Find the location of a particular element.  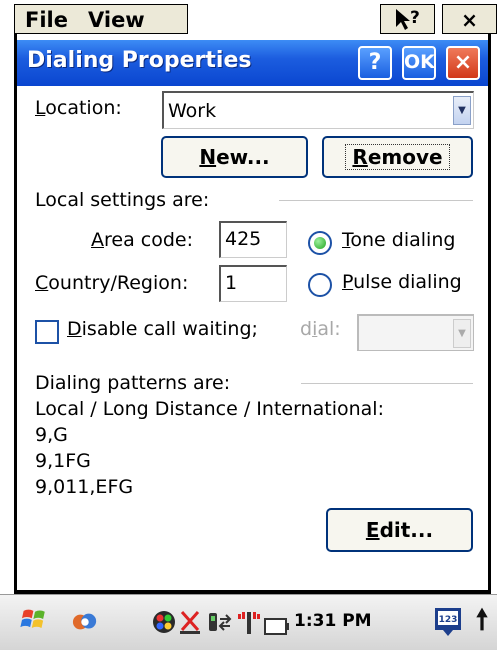

local-settings-divider is located at coordinates (376, 200).